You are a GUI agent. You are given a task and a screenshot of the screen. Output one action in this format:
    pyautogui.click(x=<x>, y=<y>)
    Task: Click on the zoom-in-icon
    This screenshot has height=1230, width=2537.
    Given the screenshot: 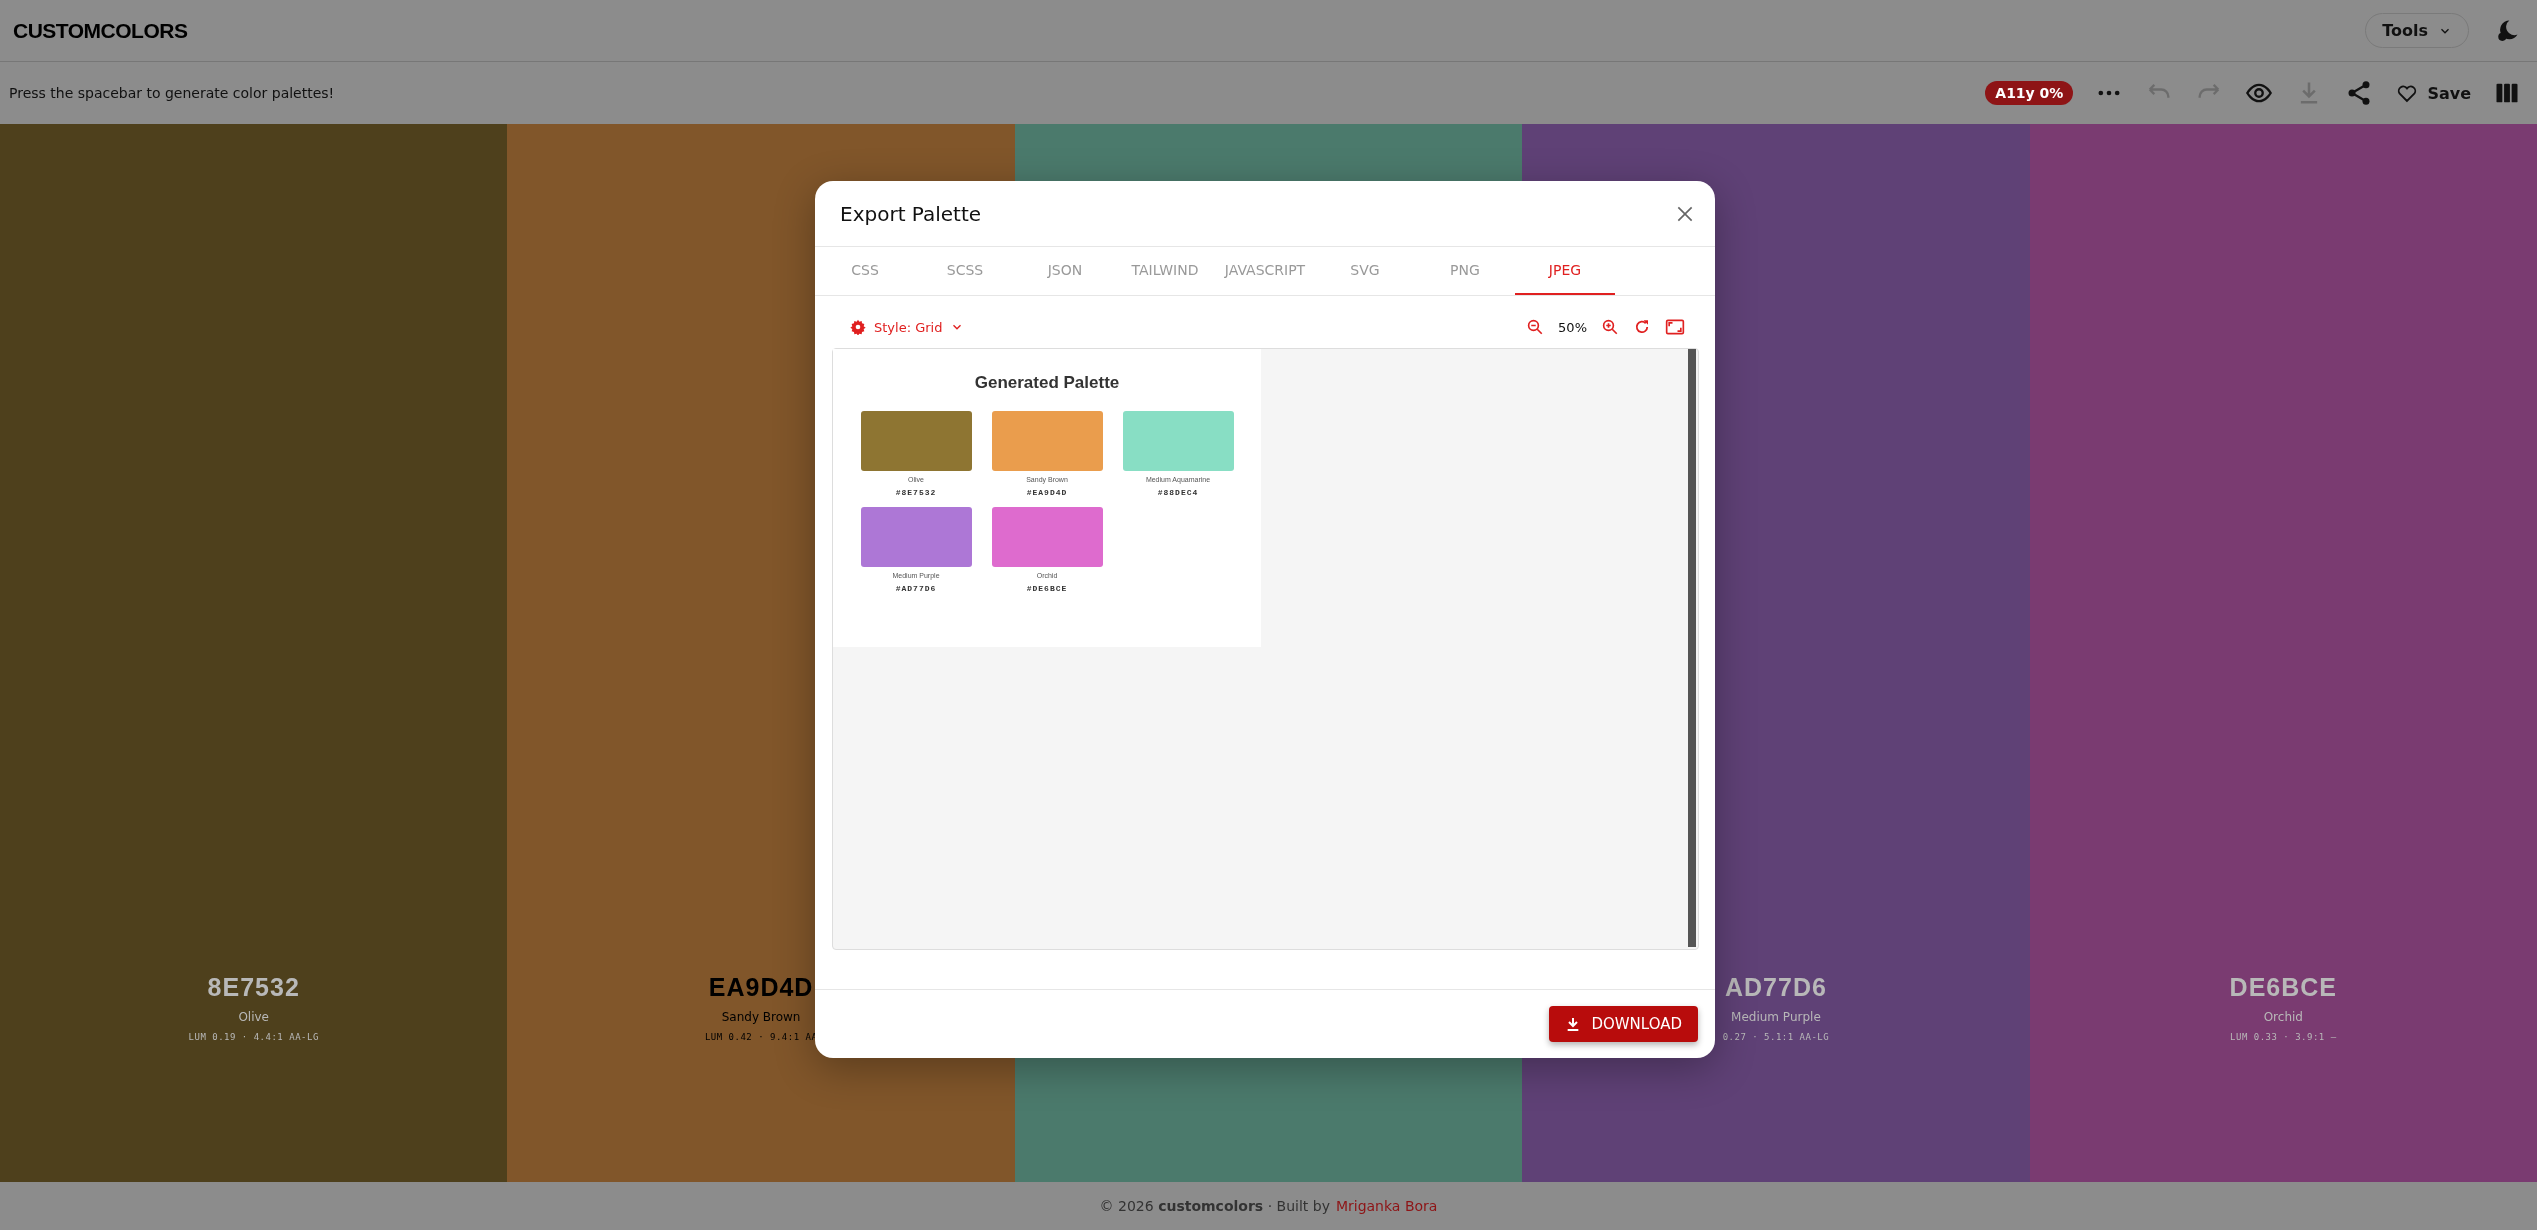 What is the action you would take?
    pyautogui.click(x=1610, y=327)
    